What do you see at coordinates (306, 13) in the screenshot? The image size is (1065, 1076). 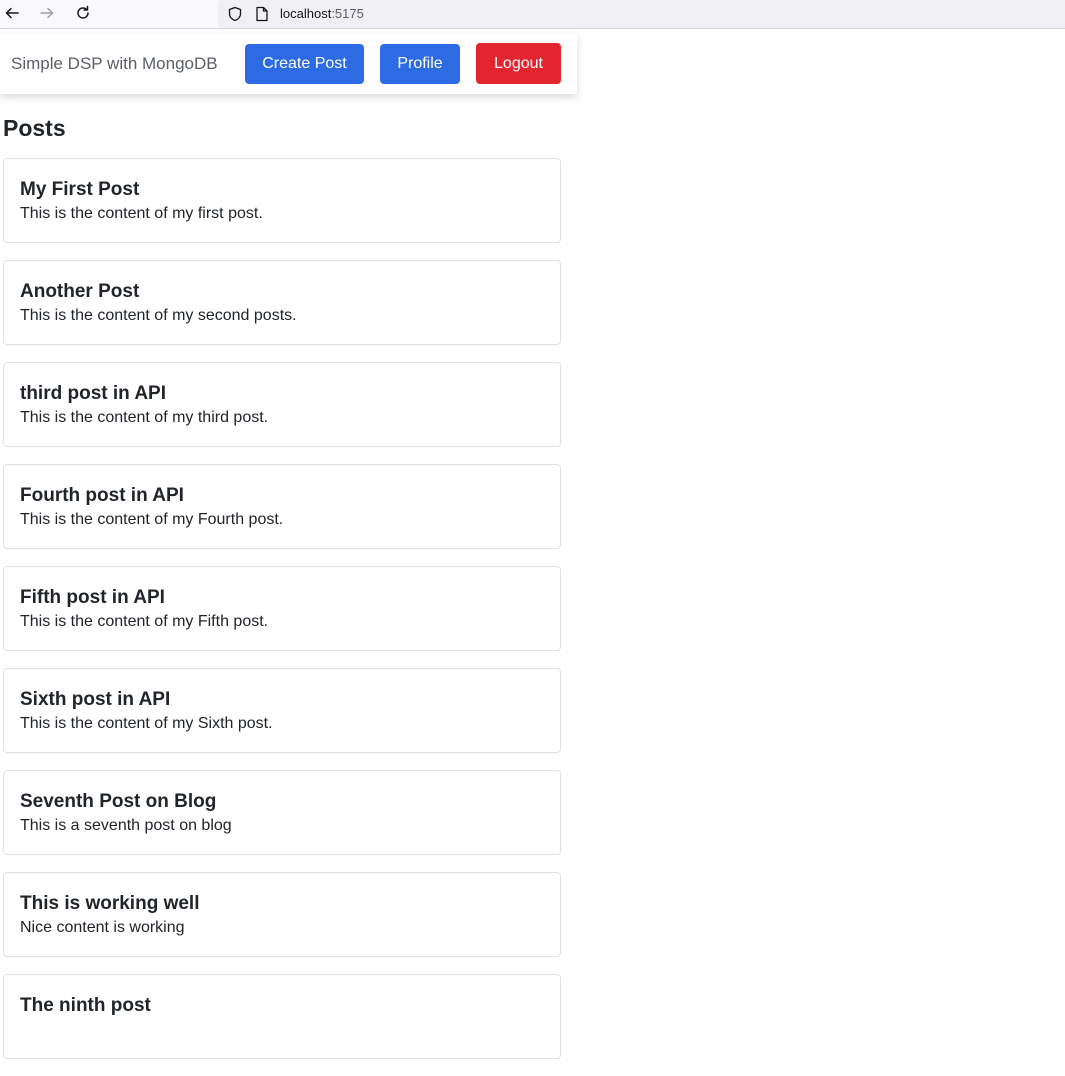 I see `url-host: localhost` at bounding box center [306, 13].